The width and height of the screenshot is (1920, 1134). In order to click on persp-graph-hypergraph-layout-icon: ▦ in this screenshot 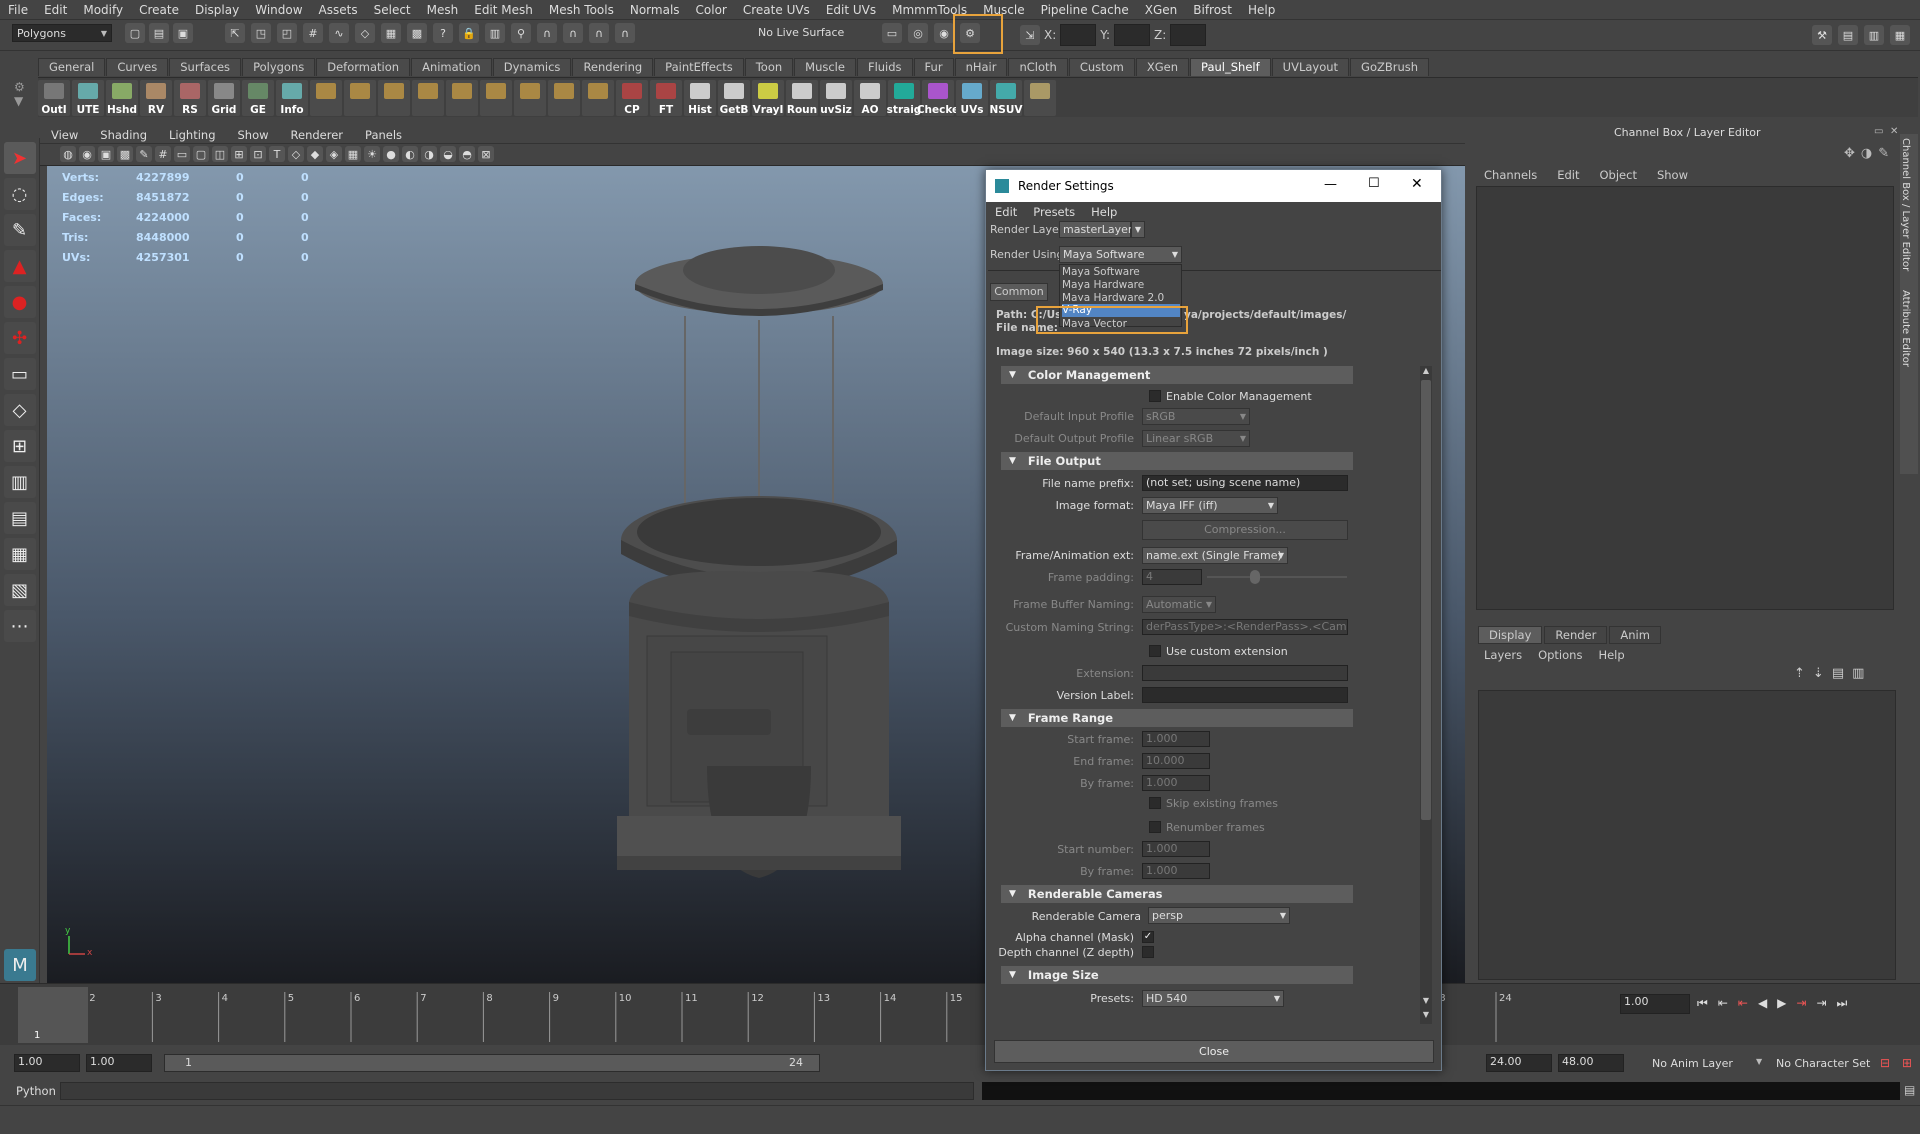, I will do `click(19, 554)`.